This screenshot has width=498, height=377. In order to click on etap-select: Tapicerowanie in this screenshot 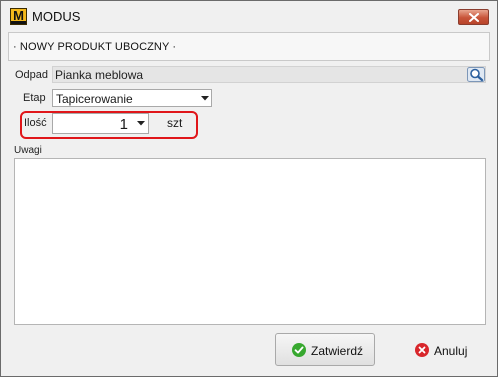, I will do `click(132, 98)`.